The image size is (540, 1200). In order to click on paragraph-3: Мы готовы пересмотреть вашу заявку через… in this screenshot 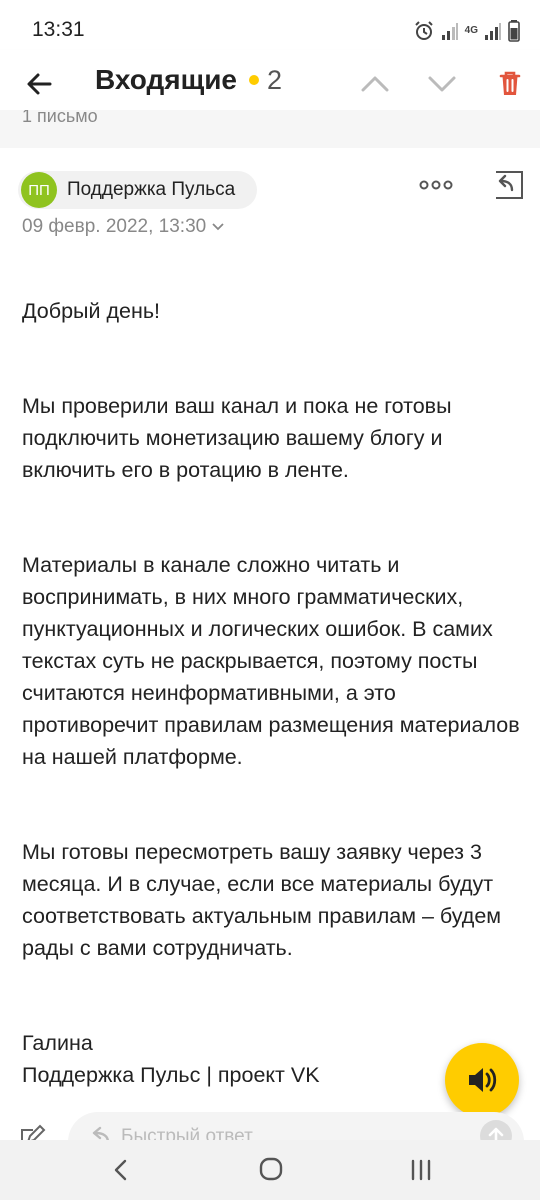, I will do `click(262, 900)`.